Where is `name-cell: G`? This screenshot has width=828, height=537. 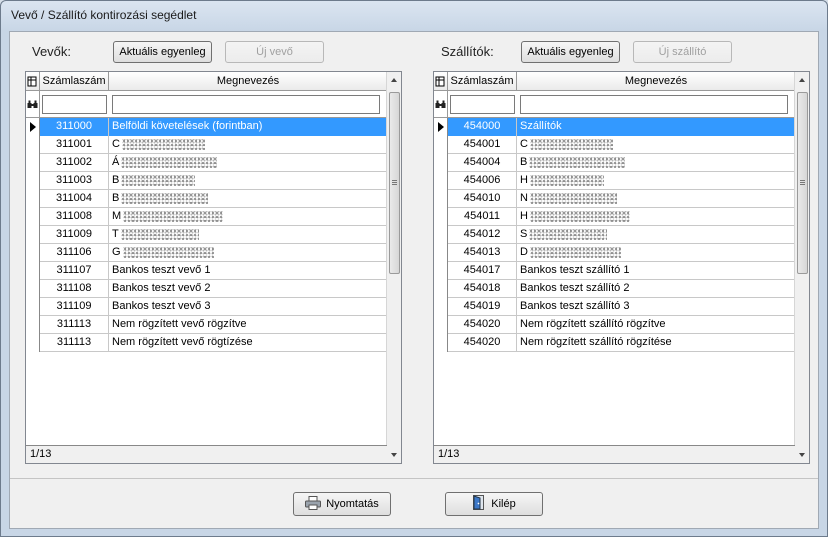
name-cell: G is located at coordinates (248, 253).